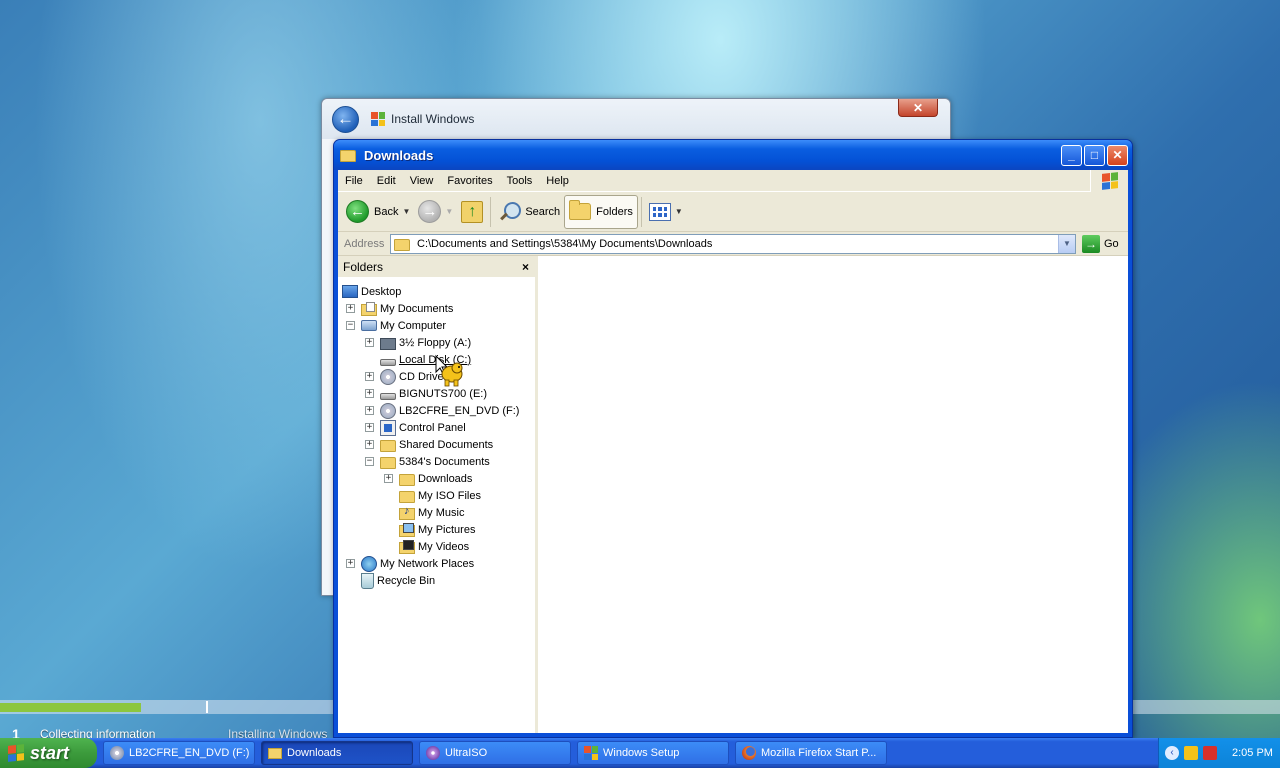 This screenshot has height=768, width=1280. I want to click on tree-item: + My Network Places, so click(410, 563).